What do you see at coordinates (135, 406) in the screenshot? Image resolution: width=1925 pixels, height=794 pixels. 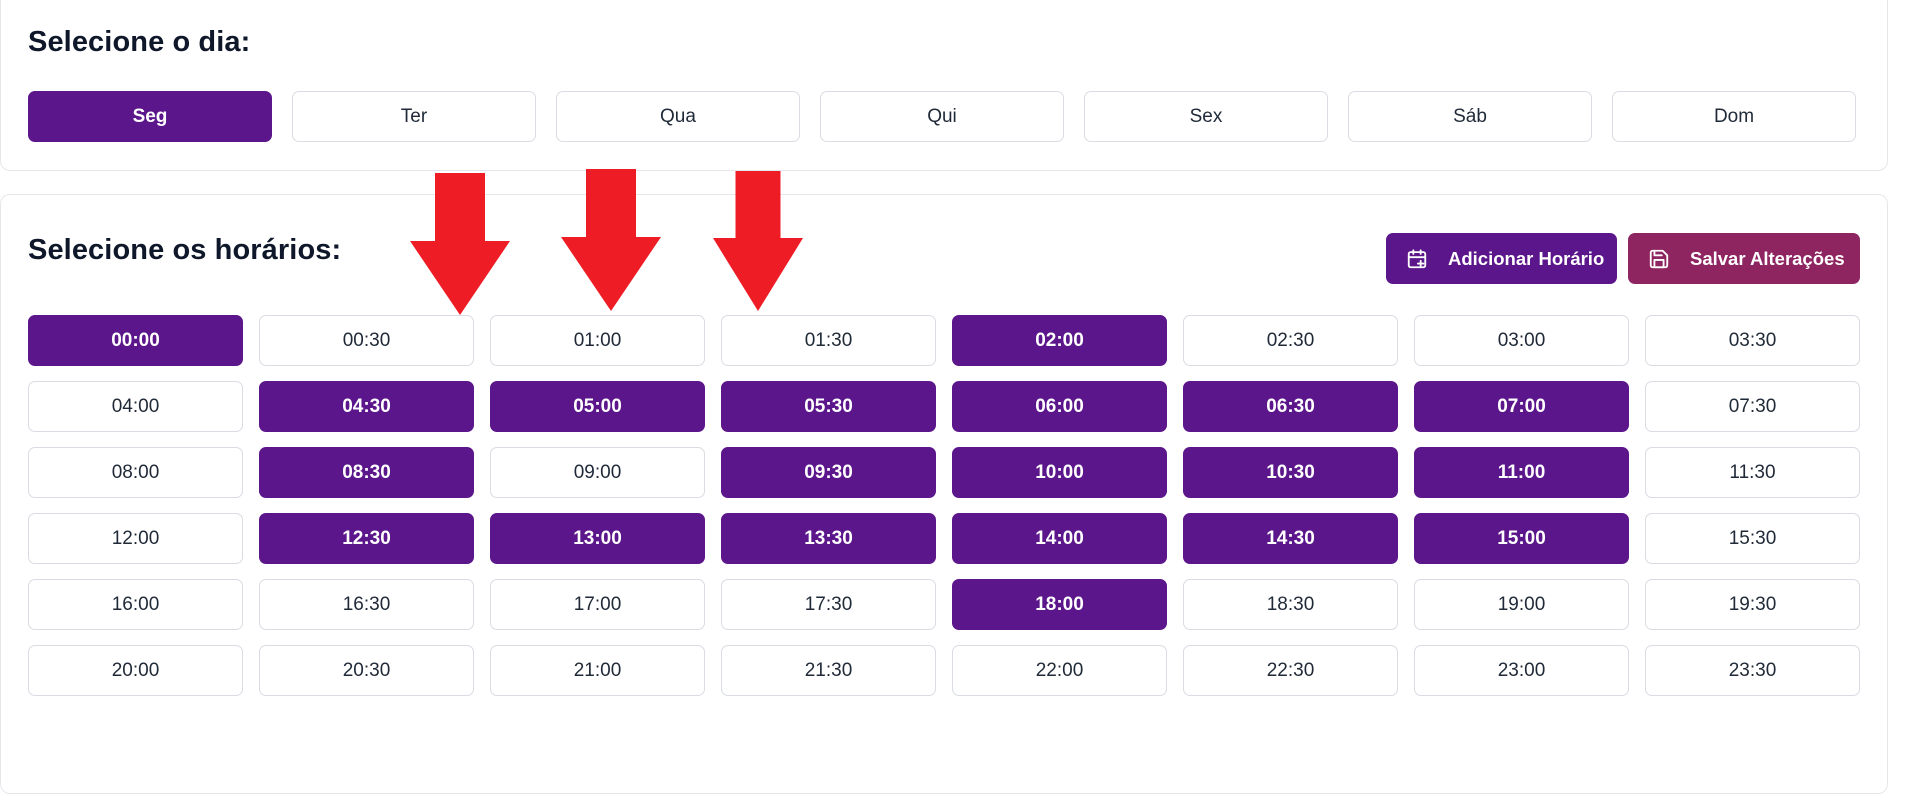 I see `time-slot-04-00: 04:00` at bounding box center [135, 406].